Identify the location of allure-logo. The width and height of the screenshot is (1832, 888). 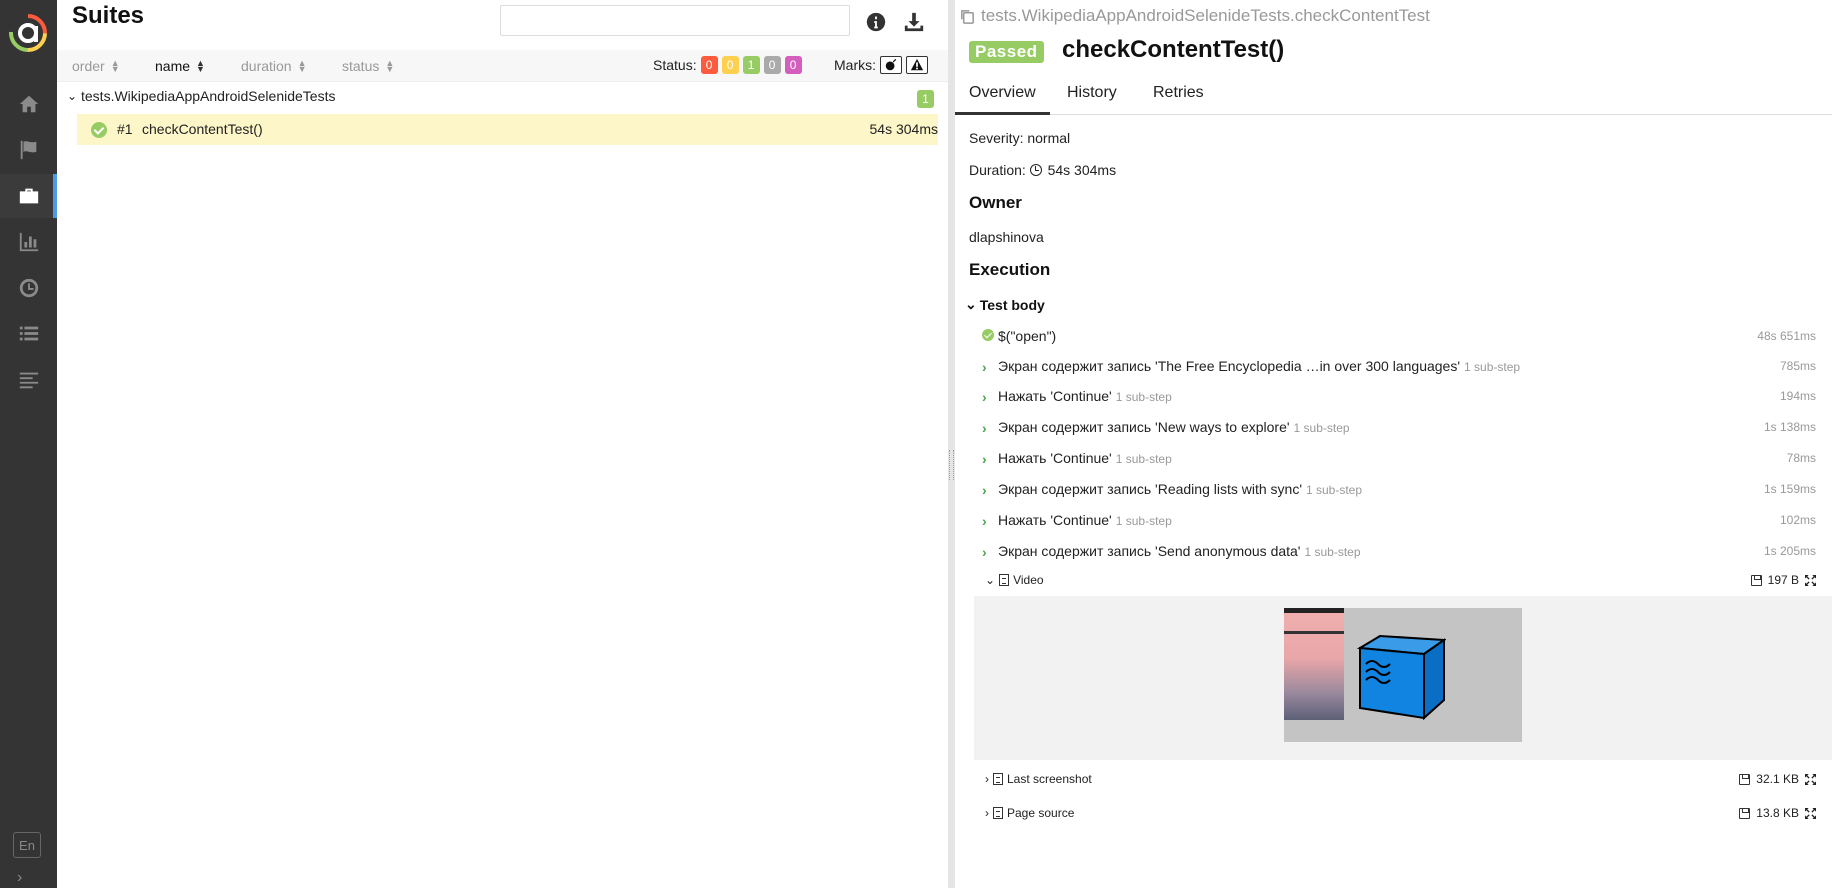
(28, 33).